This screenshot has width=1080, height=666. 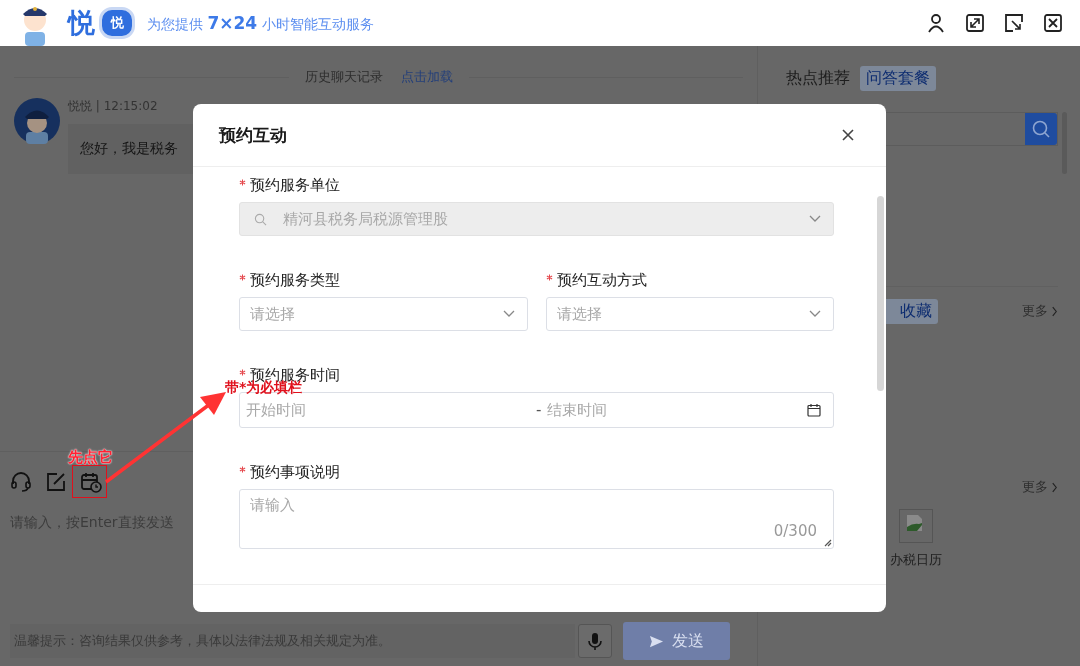 I want to click on tile-label: 办税日历, so click(x=916, y=560).